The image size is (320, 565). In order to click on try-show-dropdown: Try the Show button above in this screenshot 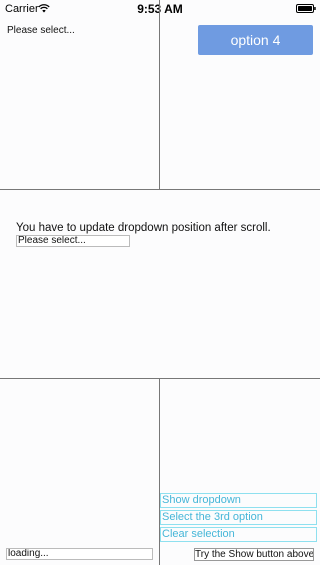, I will do `click(254, 554)`.